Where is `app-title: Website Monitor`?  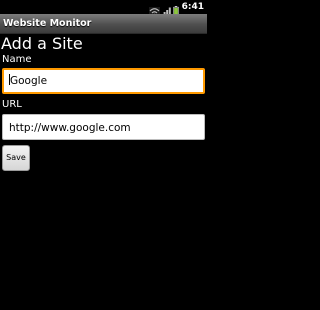
app-title: Website Monitor is located at coordinates (47, 23).